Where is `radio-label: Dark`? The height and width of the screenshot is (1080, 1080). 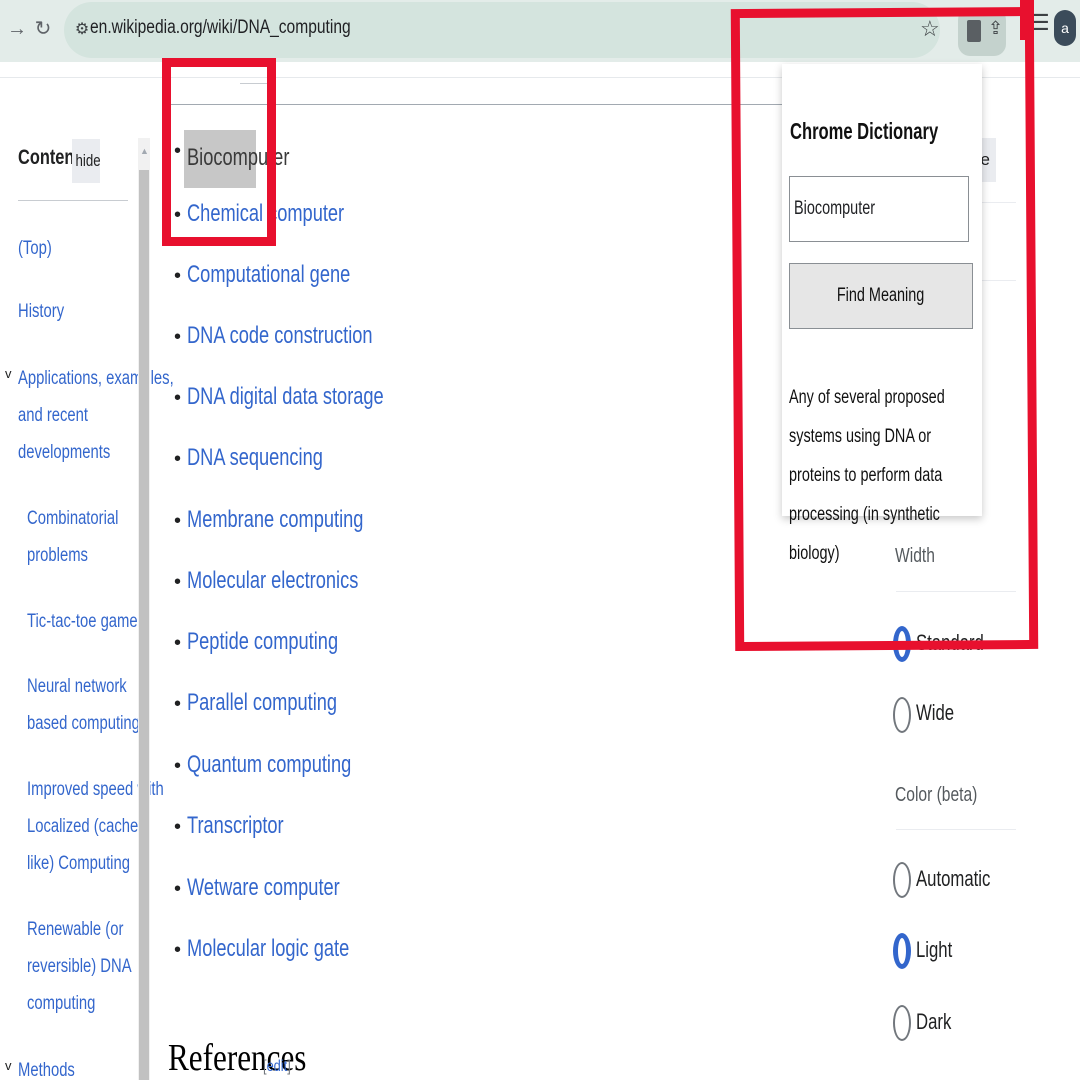
radio-label: Dark is located at coordinates (934, 1021).